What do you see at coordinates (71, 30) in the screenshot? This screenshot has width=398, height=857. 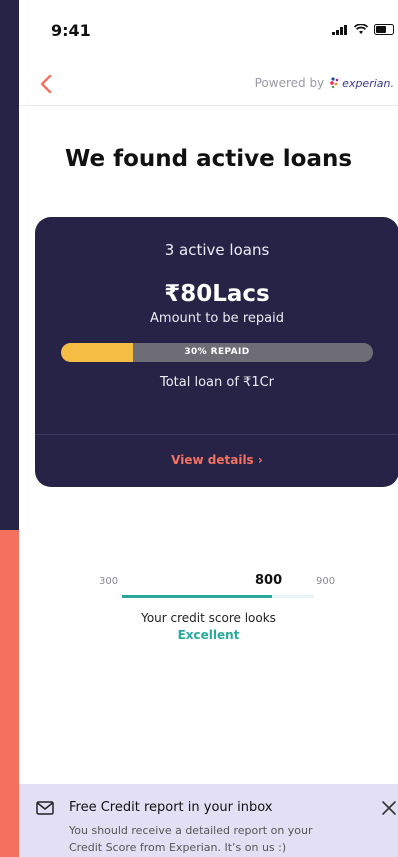 I see `status-time: 9:41` at bounding box center [71, 30].